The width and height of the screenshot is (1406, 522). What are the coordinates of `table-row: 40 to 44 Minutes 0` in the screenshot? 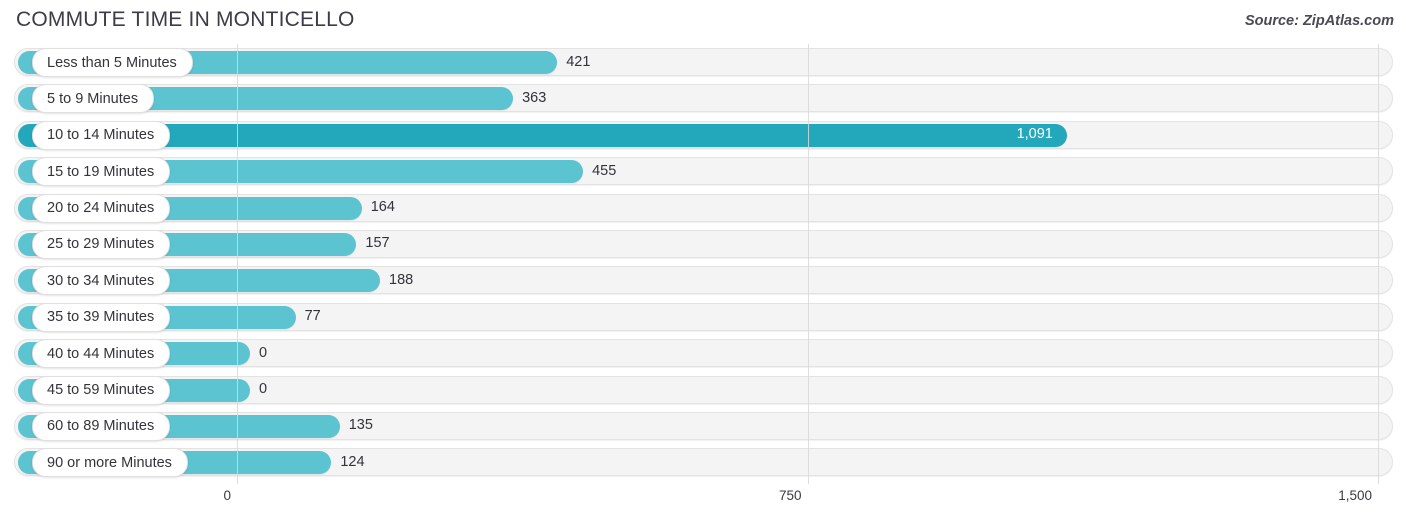 It's located at (703, 353).